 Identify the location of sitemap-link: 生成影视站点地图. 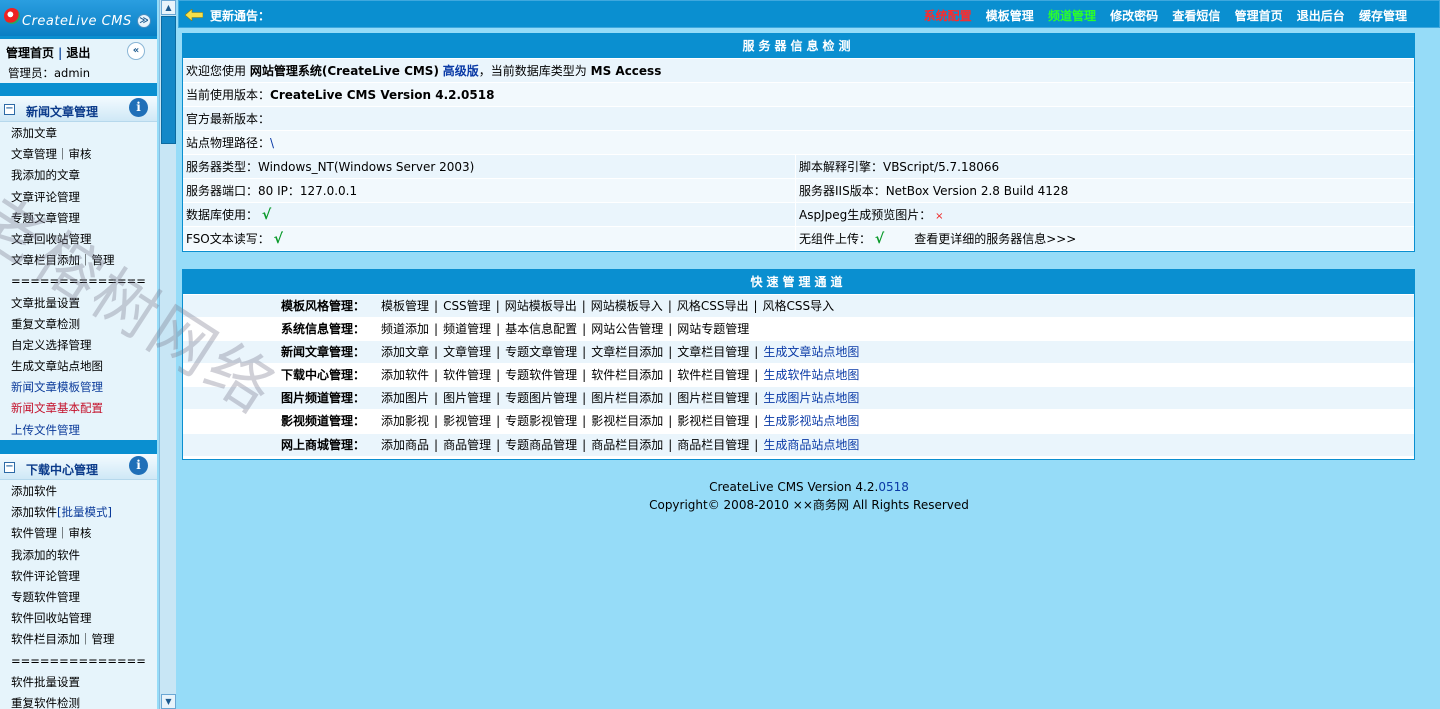
(811, 421).